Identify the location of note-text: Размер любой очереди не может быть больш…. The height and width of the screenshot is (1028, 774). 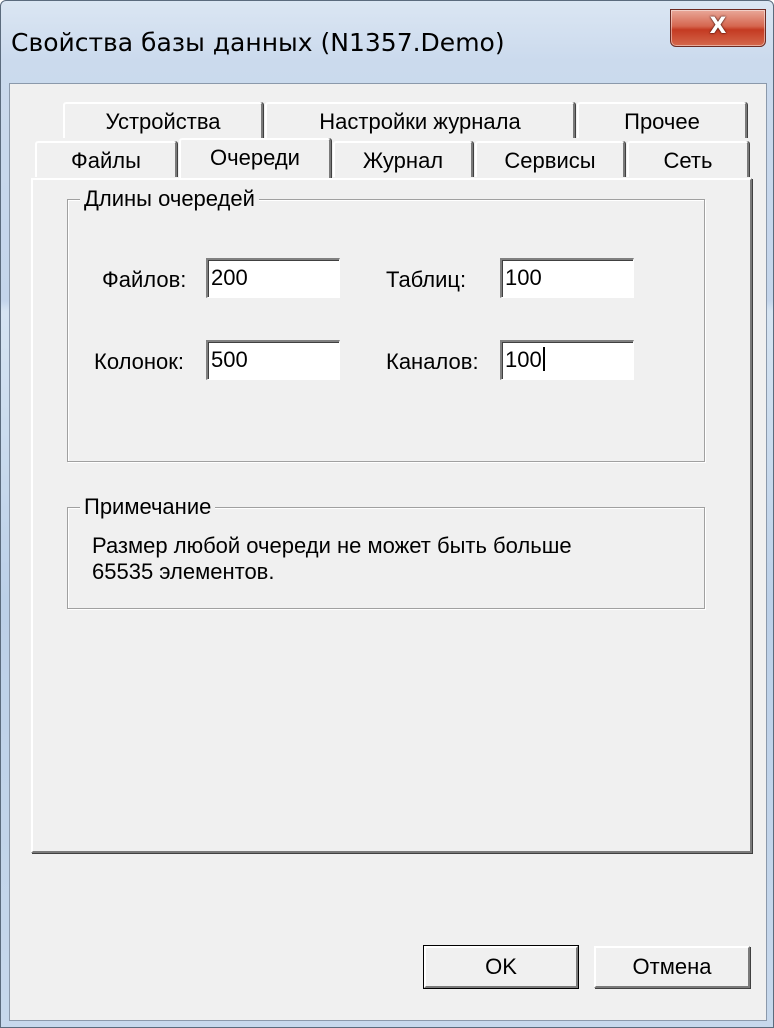
(332, 558).